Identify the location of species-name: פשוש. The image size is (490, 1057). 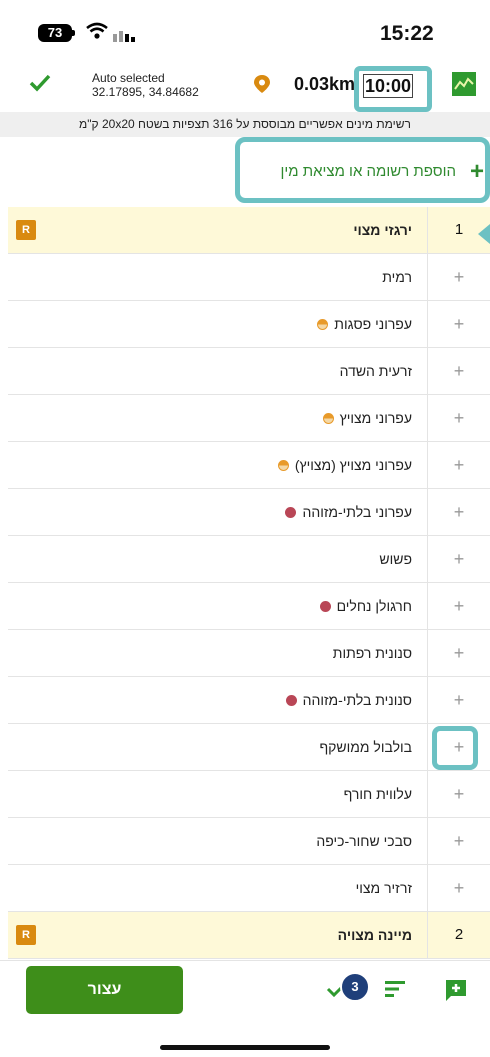
(395, 559).